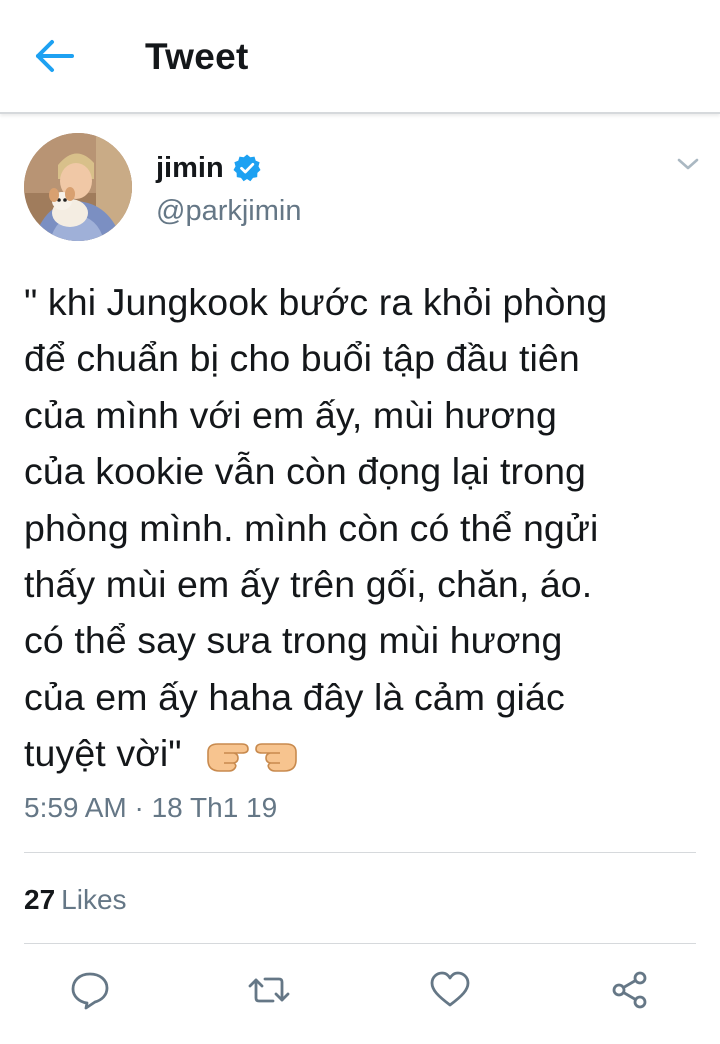 The image size is (720, 1044). I want to click on avatar, so click(78, 187).